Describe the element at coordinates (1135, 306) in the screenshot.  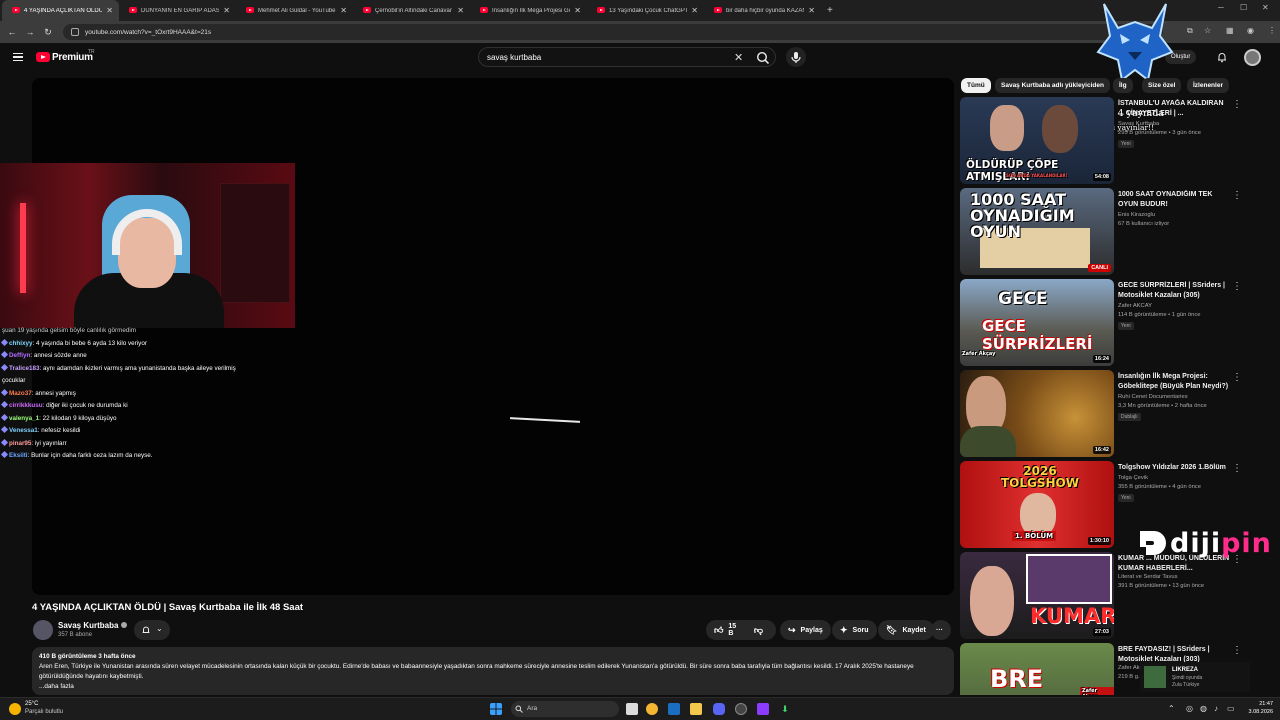
I see `channel-name: Zafer AKCAY` at that location.